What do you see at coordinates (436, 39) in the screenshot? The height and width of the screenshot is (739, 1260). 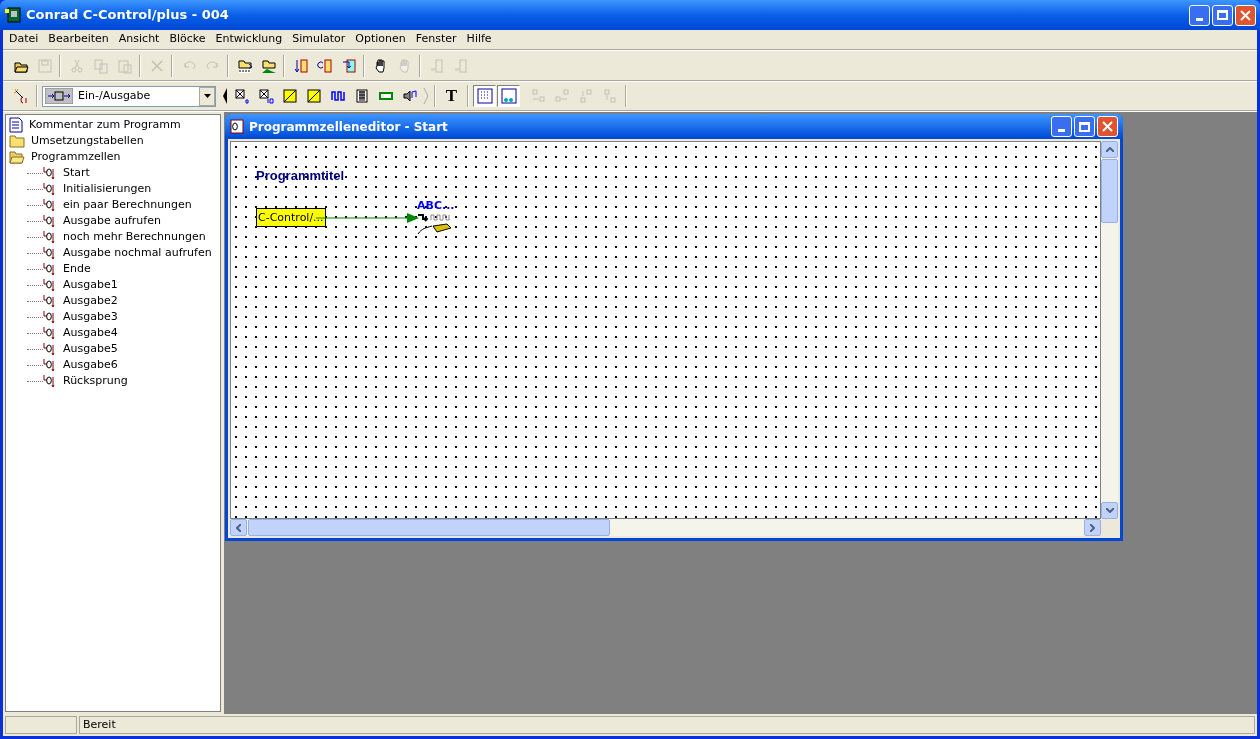 I see `menu-item: Fenster` at bounding box center [436, 39].